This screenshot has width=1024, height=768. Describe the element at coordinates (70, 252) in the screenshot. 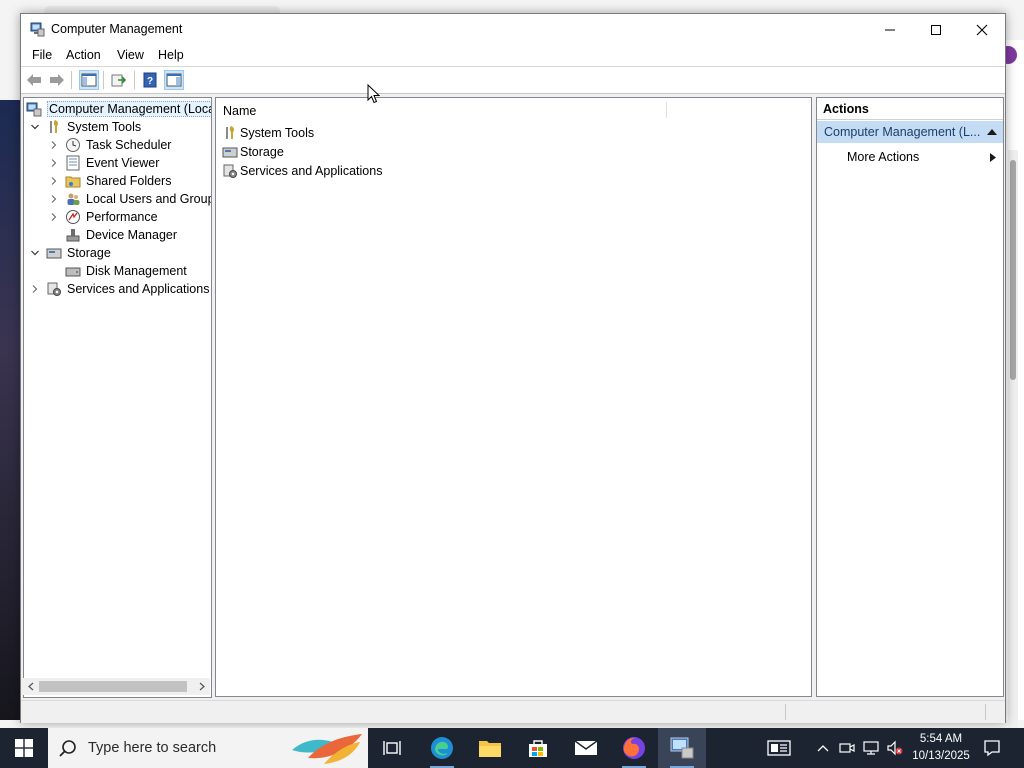

I see `tree-item-storage: Storage` at that location.